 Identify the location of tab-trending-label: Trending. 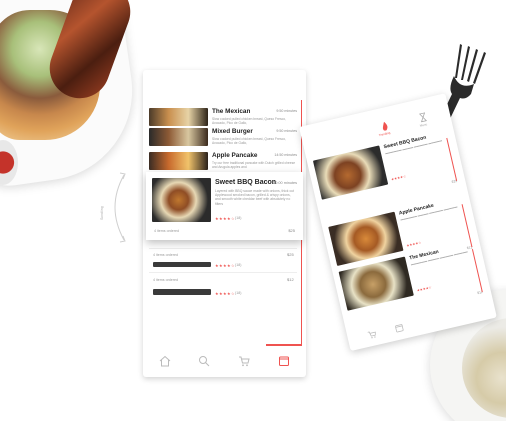
(384, 134).